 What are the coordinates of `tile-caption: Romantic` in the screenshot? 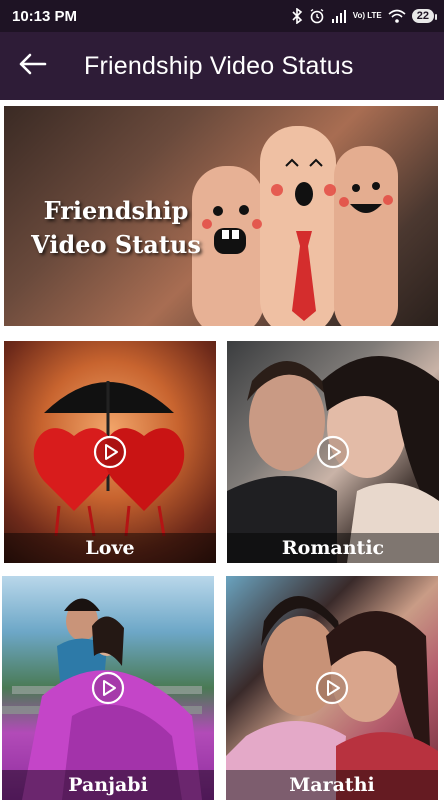 It's located at (333, 548).